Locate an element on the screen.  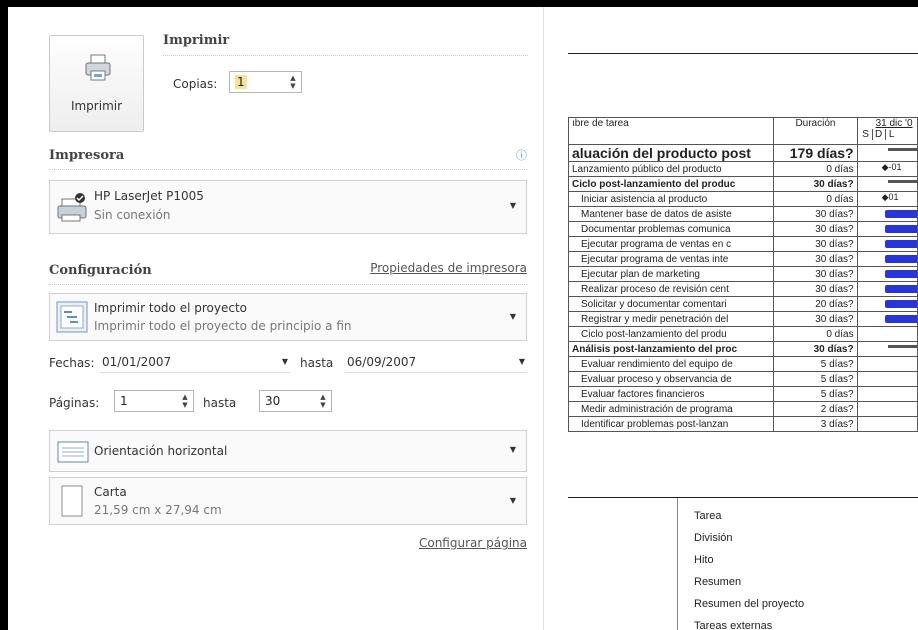
printer-heading: Impresora is located at coordinates (87, 155).